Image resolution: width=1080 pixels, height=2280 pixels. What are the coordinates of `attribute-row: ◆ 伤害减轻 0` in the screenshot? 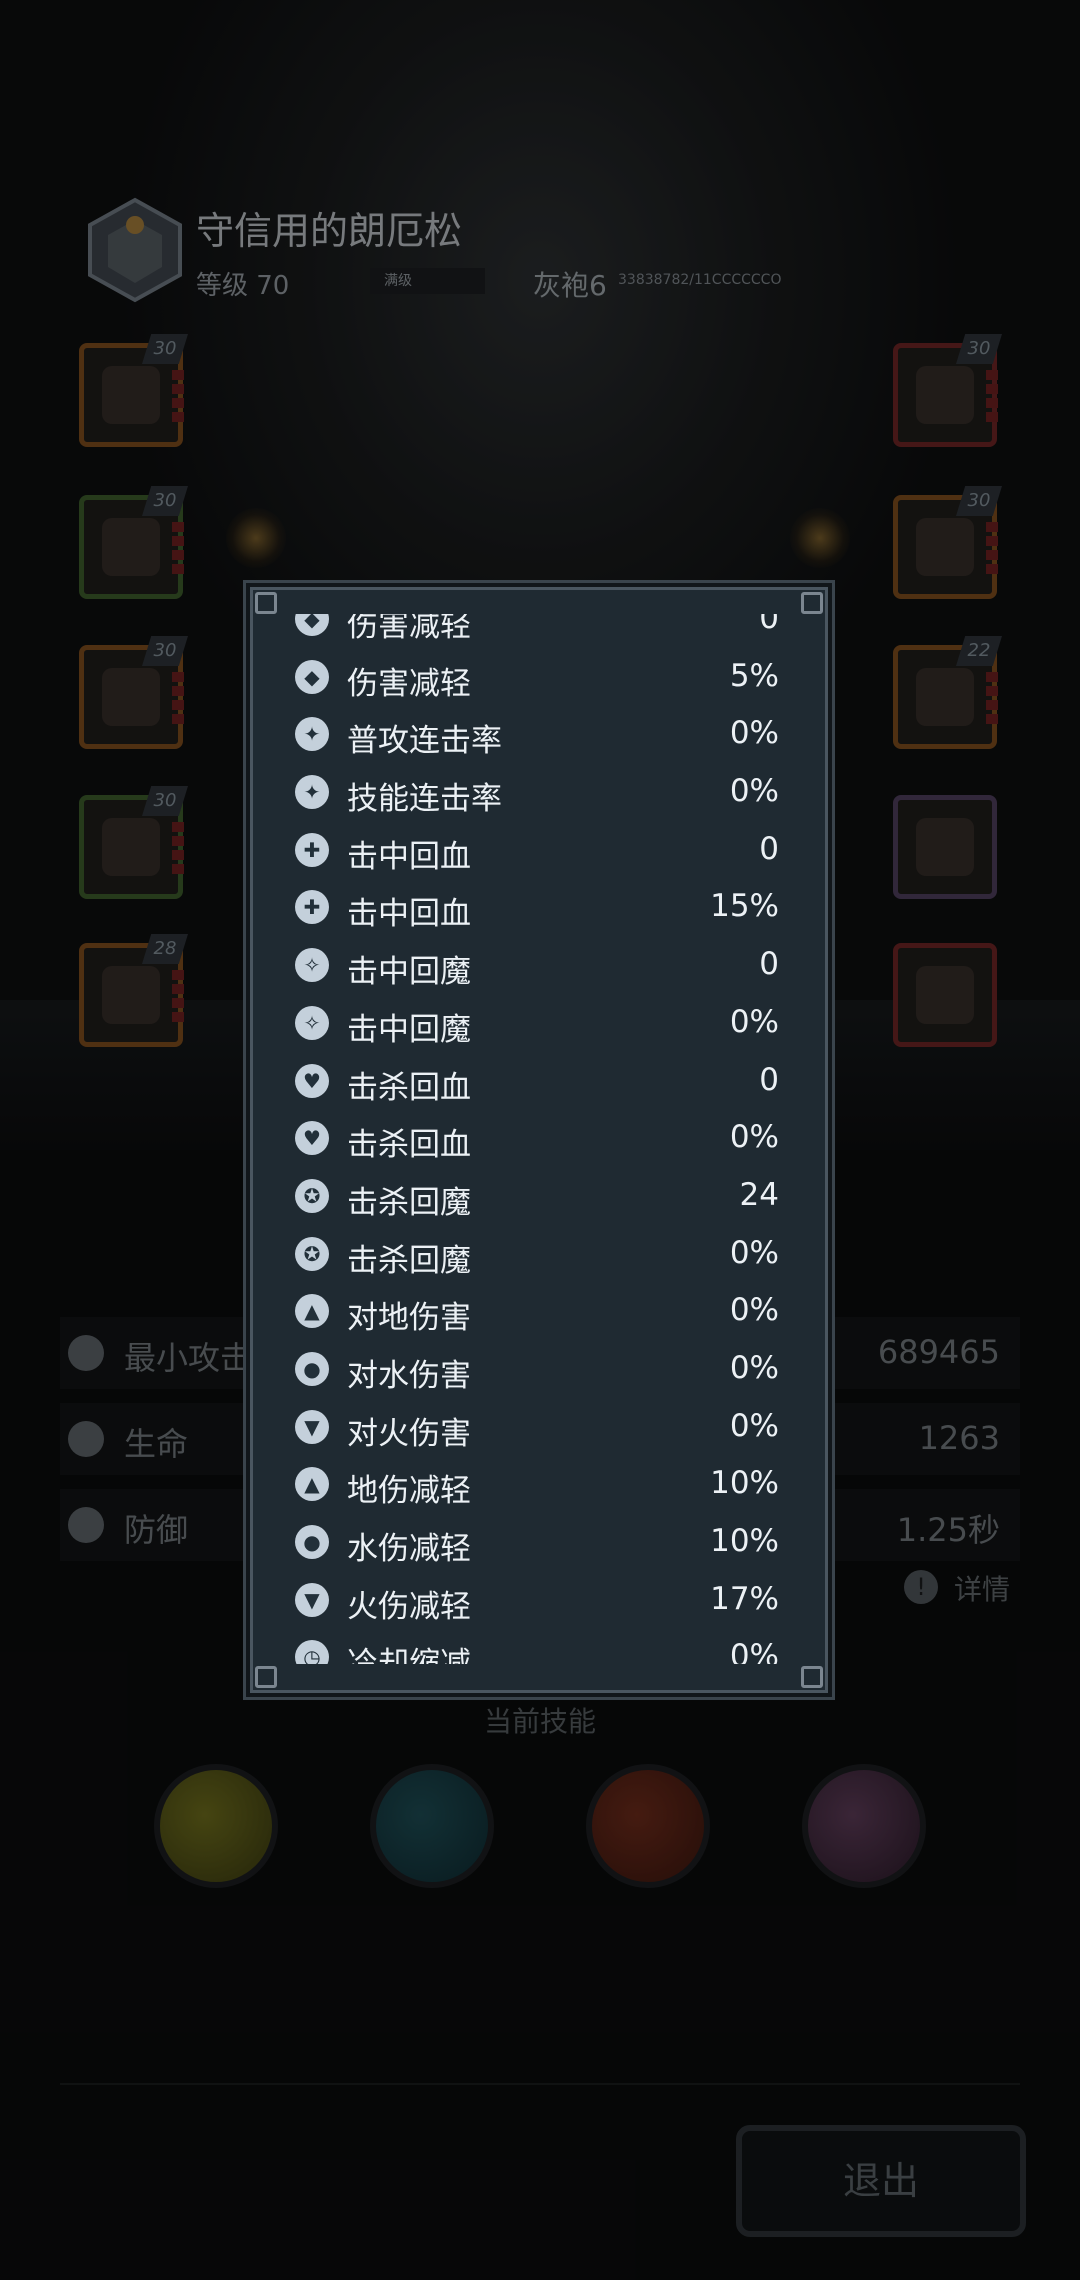 It's located at (542, 631).